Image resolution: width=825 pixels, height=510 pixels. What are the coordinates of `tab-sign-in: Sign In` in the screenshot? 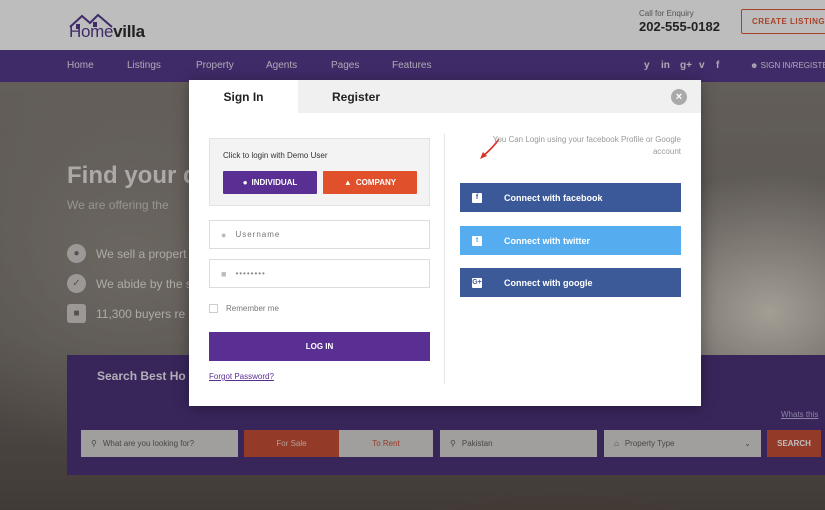 It's located at (243, 96).